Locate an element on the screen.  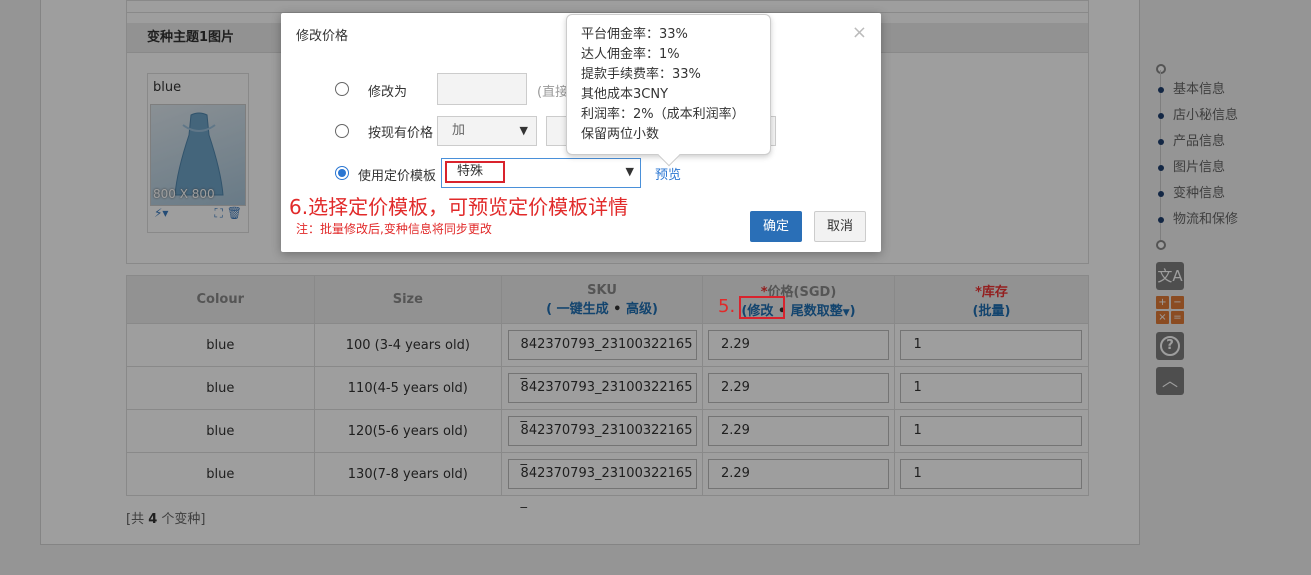
cancel-button: 取消 is located at coordinates (840, 226).